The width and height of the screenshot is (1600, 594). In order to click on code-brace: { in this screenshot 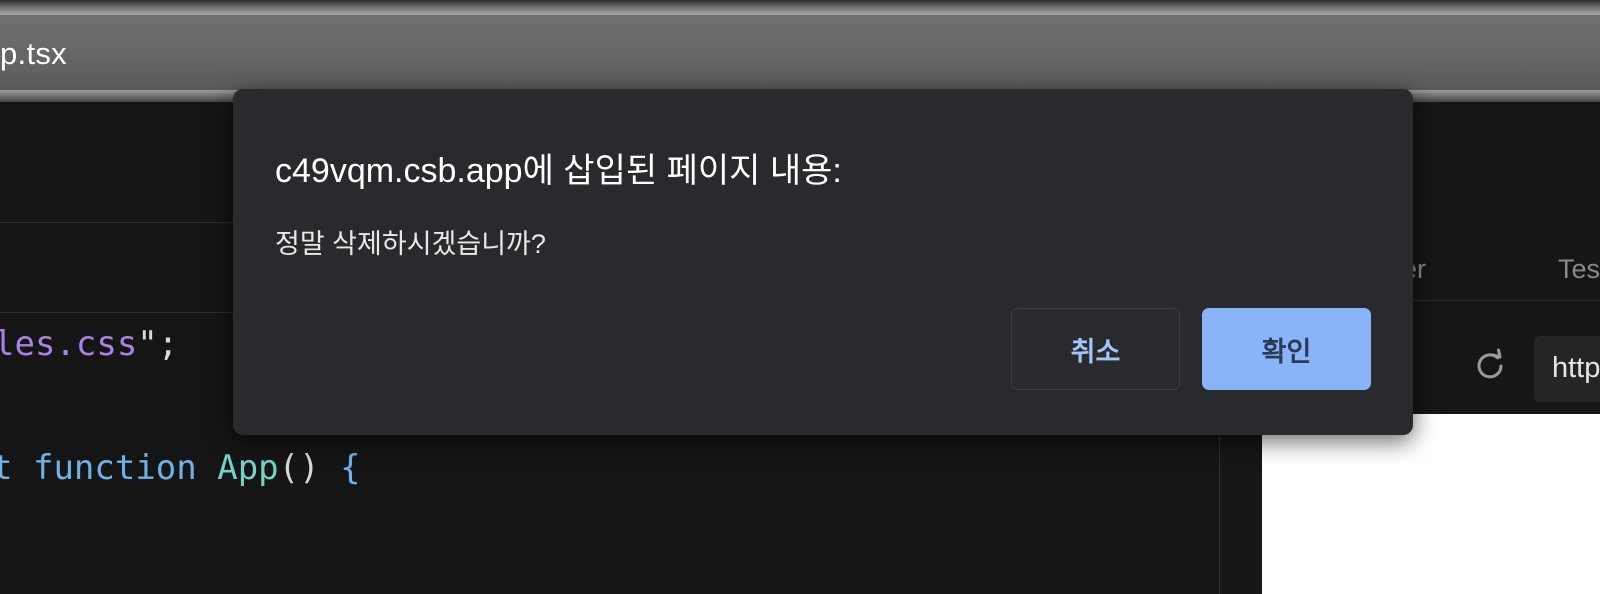, I will do `click(350, 468)`.